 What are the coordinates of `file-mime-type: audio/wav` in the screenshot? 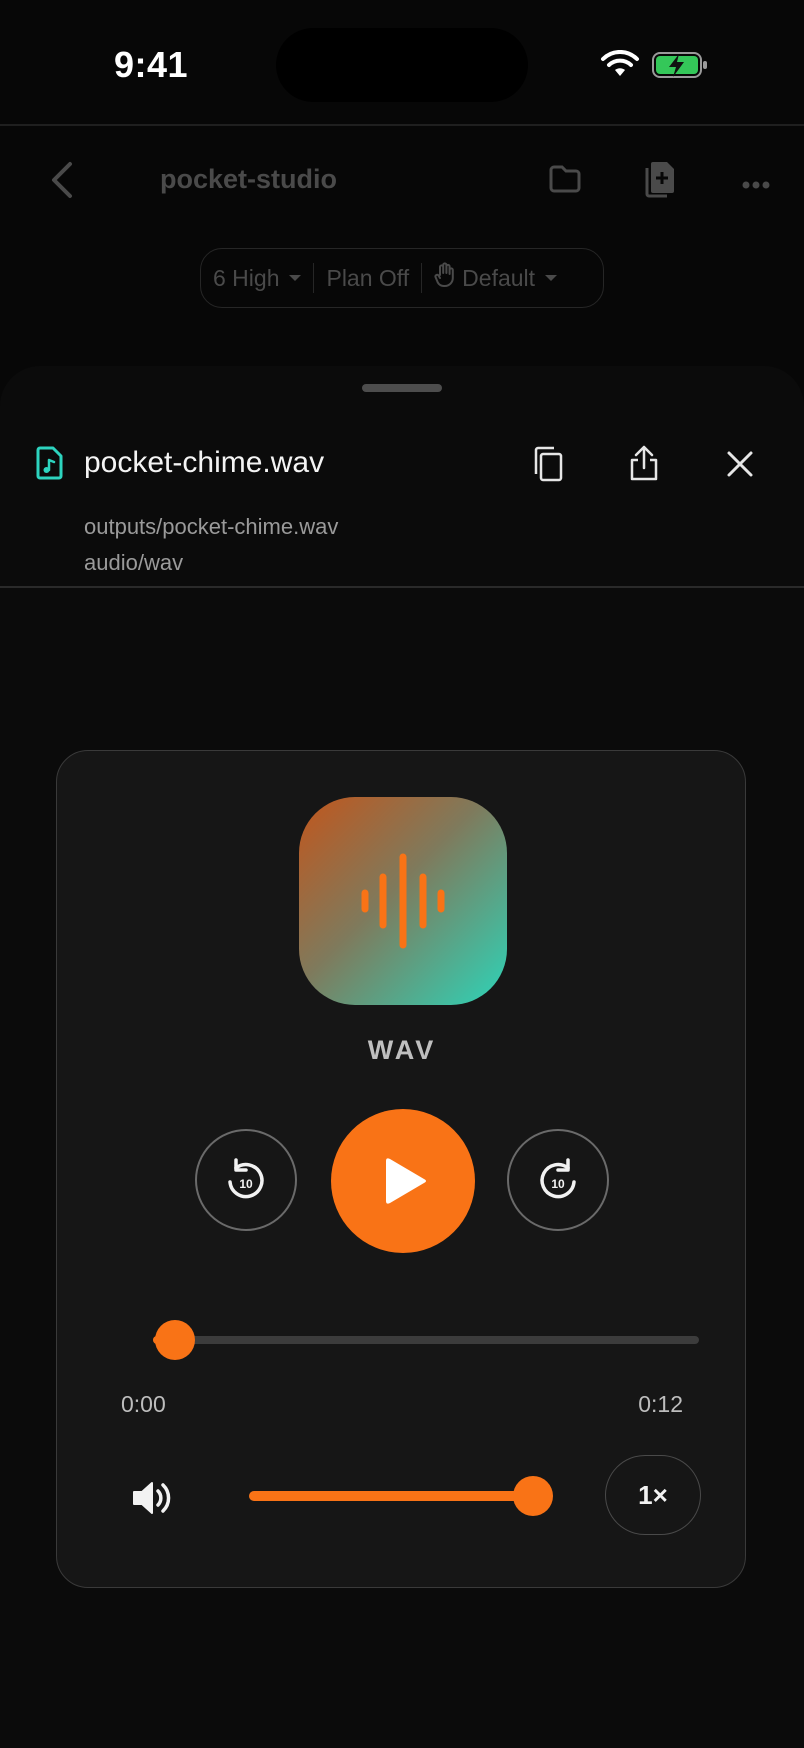 It's located at (134, 562).